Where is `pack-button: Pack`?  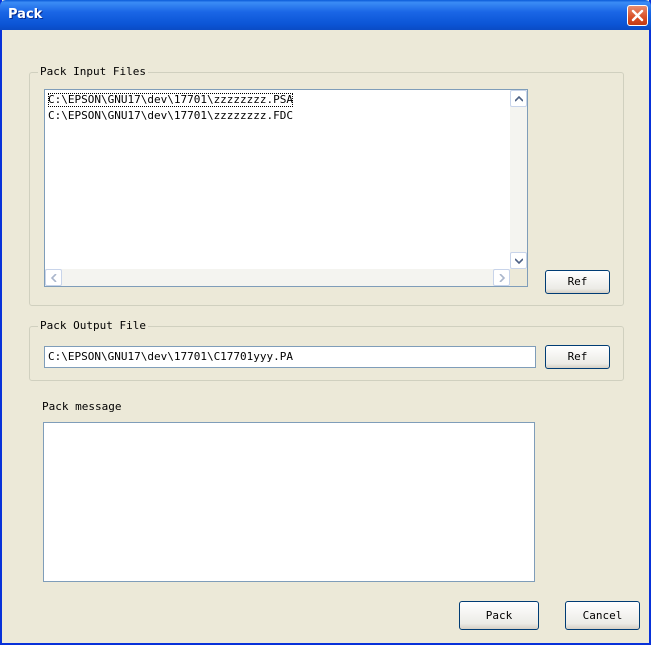
pack-button: Pack is located at coordinates (499, 615).